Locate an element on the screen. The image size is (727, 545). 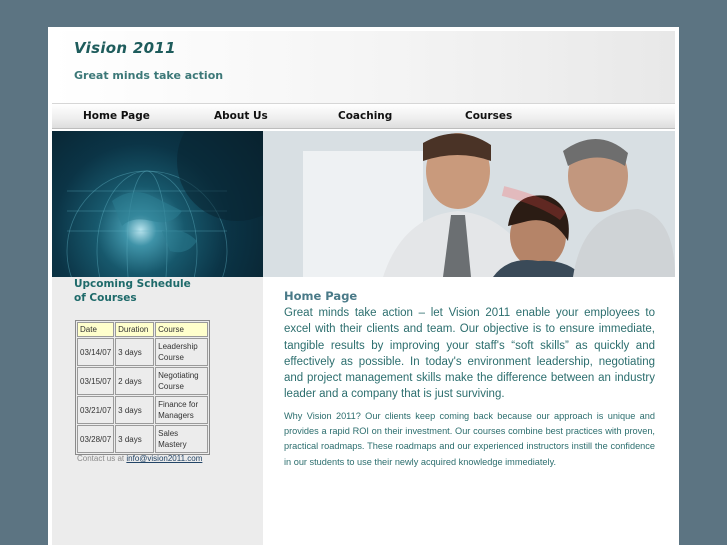
schedule-heading: Upcoming Schedule of Courses is located at coordinates (149, 291).